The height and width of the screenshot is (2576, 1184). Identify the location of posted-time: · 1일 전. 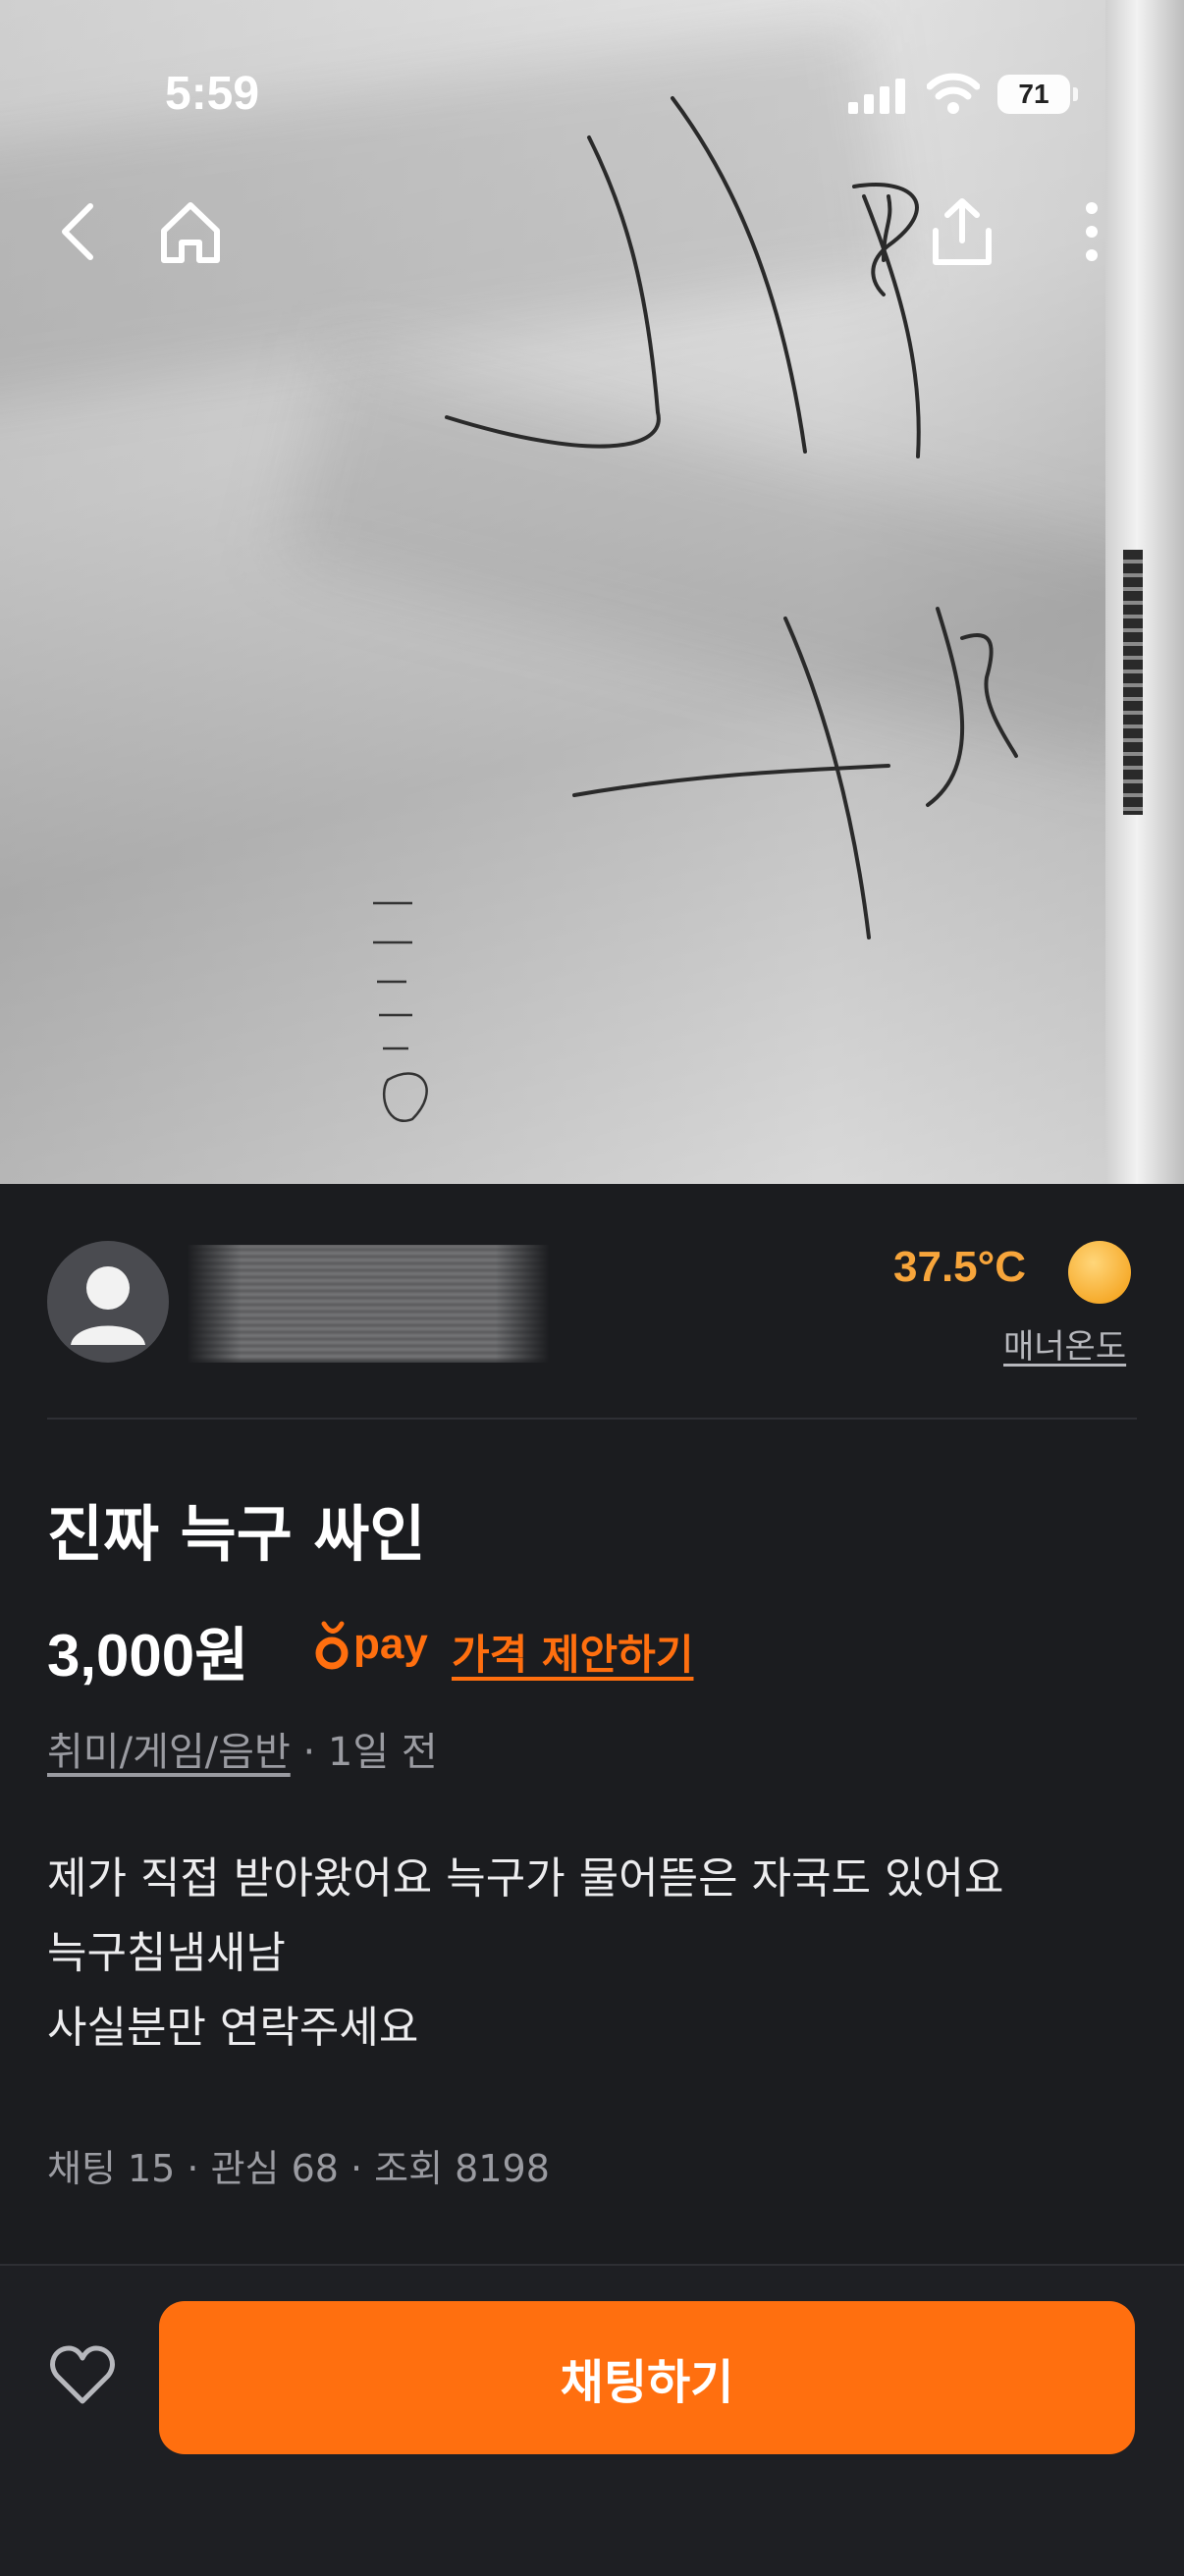
(364, 1752).